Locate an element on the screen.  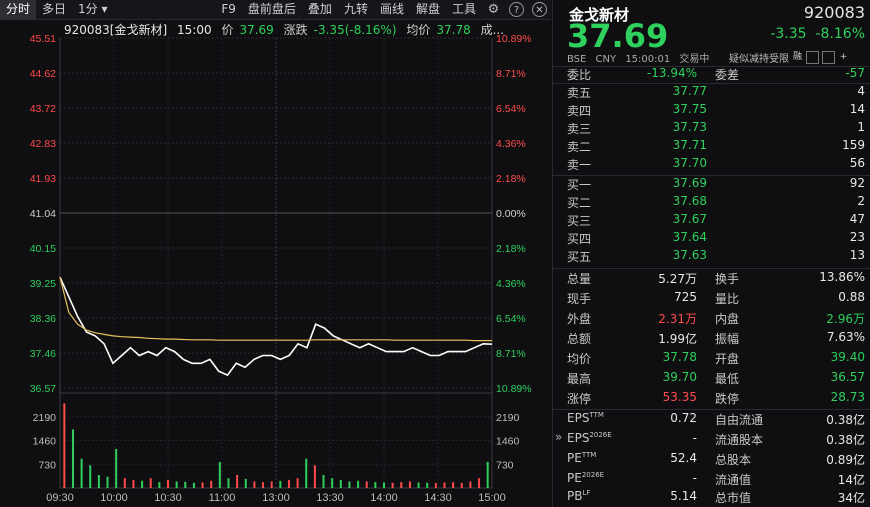
bid-row: 买三 37.67 47 is located at coordinates (716, 221).